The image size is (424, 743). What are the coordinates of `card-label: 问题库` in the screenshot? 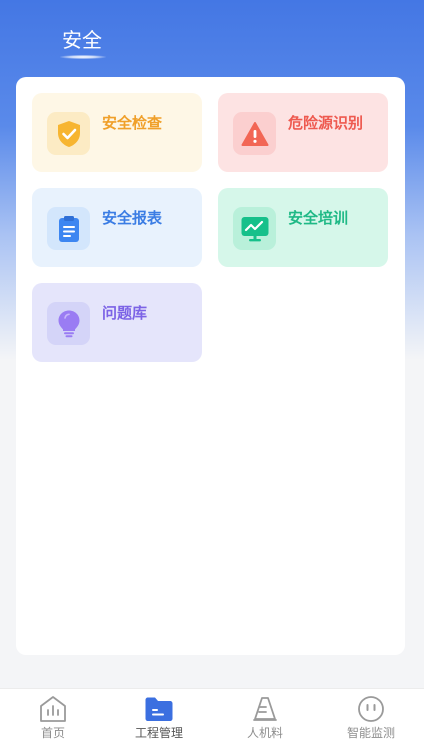 It's located at (125, 313).